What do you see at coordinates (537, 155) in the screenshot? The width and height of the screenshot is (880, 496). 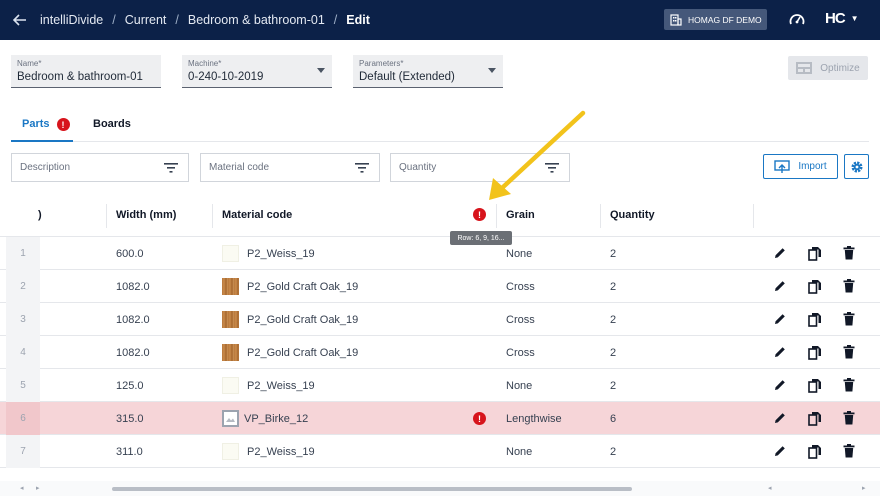 I see `annotation-arrow` at bounding box center [537, 155].